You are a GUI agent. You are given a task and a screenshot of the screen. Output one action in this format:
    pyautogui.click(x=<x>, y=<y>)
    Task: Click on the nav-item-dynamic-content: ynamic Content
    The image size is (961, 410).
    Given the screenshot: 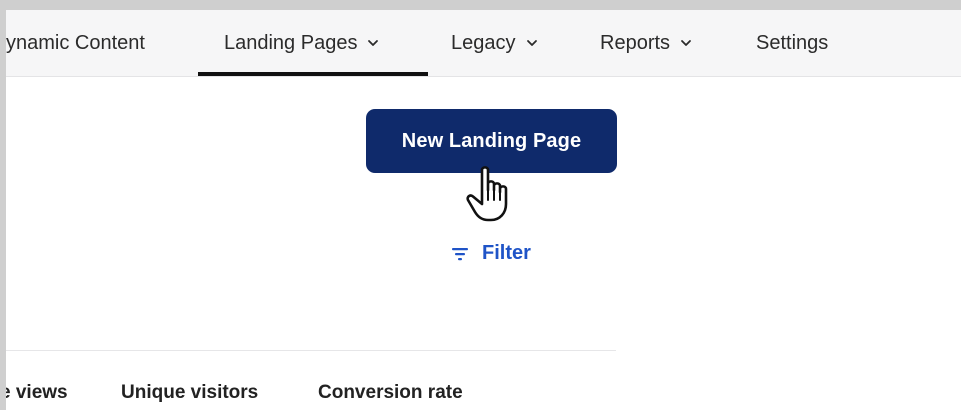 What is the action you would take?
    pyautogui.click(x=75, y=43)
    